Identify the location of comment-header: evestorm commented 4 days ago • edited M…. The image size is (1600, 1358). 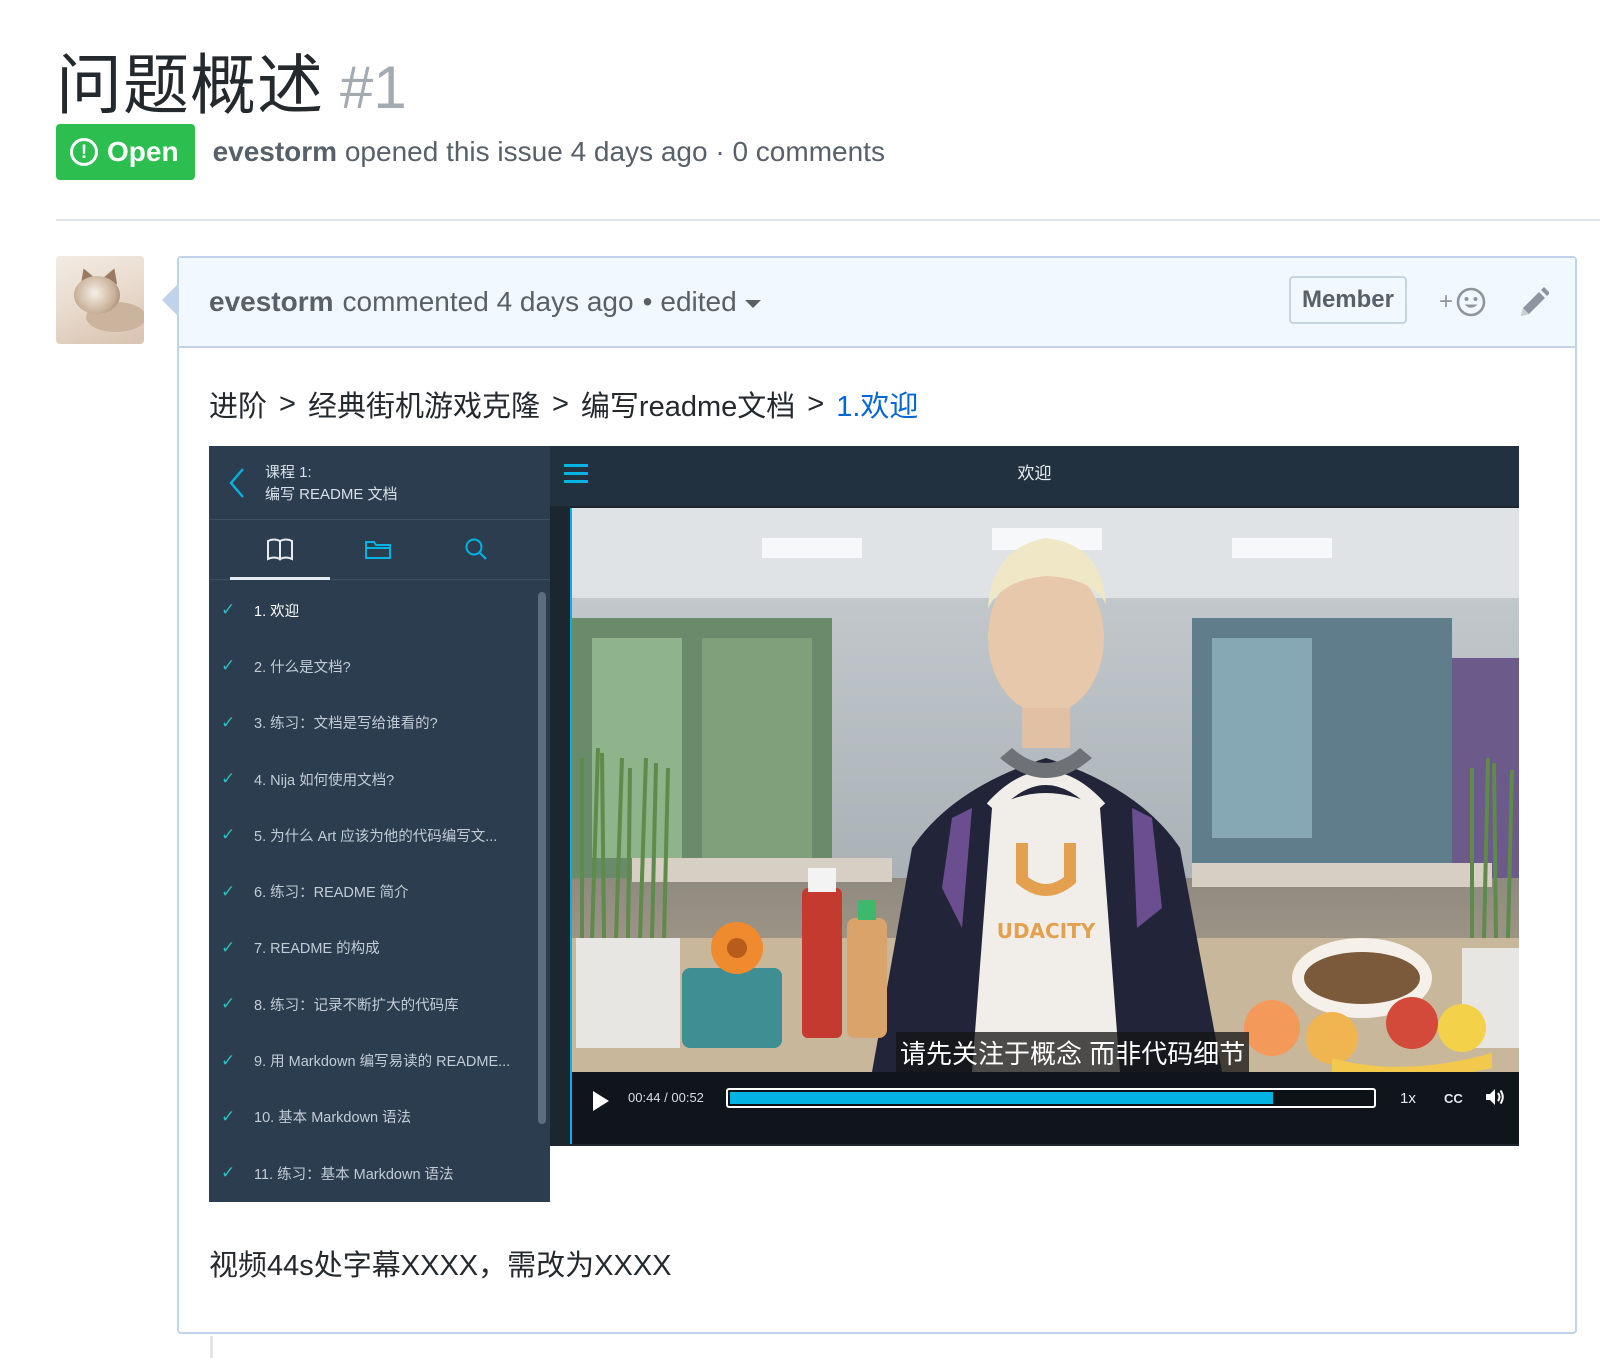
(877, 303).